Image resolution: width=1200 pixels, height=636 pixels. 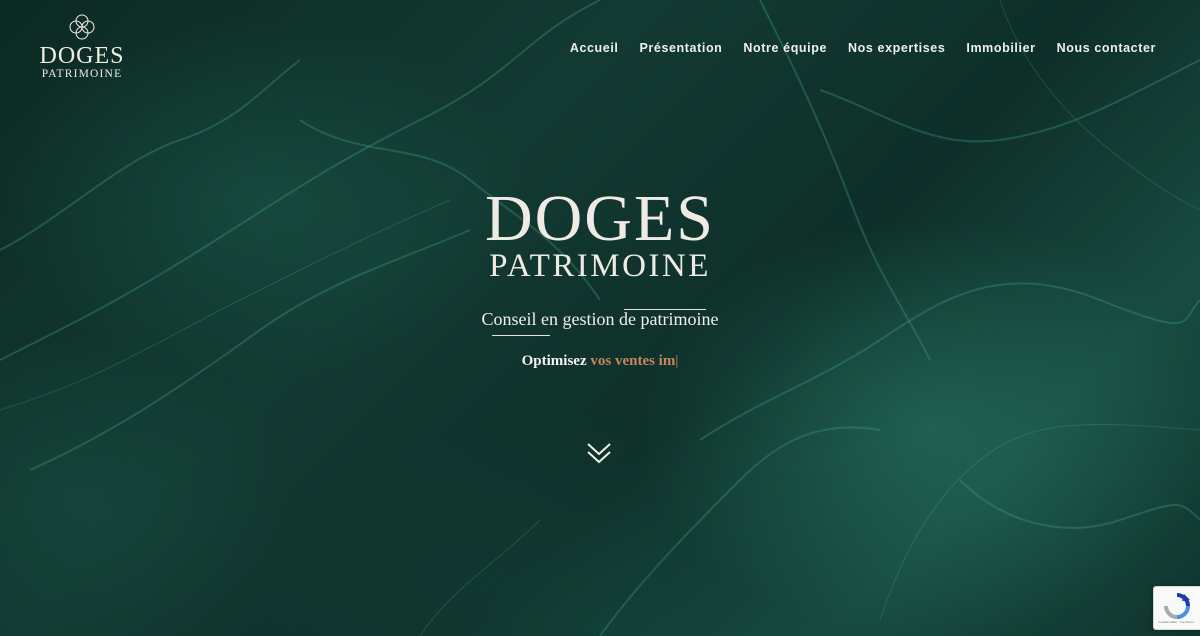 What do you see at coordinates (521, 335) in the screenshot?
I see `subtitle-bottom-rule` at bounding box center [521, 335].